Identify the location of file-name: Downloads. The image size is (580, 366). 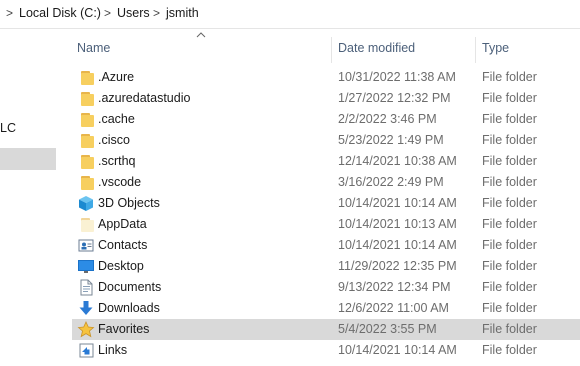
(129, 308).